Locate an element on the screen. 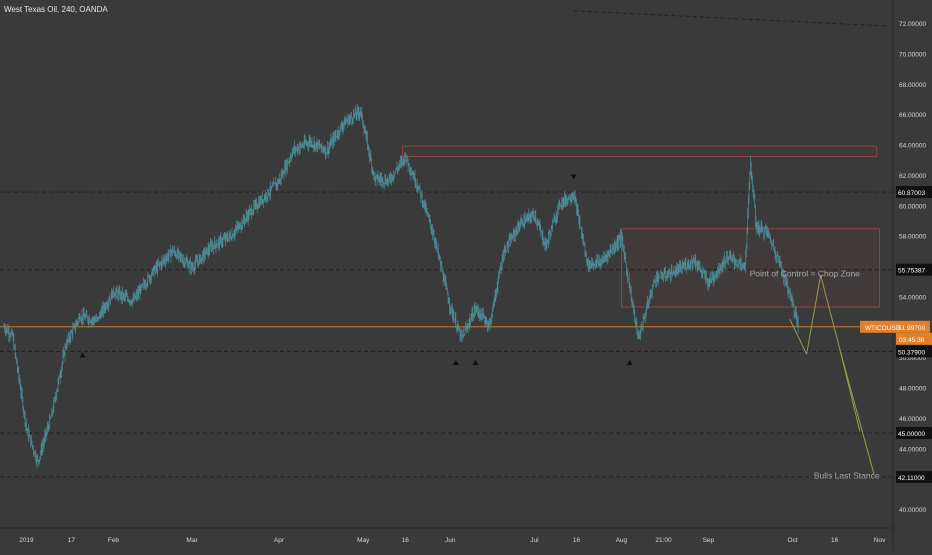 The image size is (932, 555). y-tick-label: 40.00000 is located at coordinates (912, 510).